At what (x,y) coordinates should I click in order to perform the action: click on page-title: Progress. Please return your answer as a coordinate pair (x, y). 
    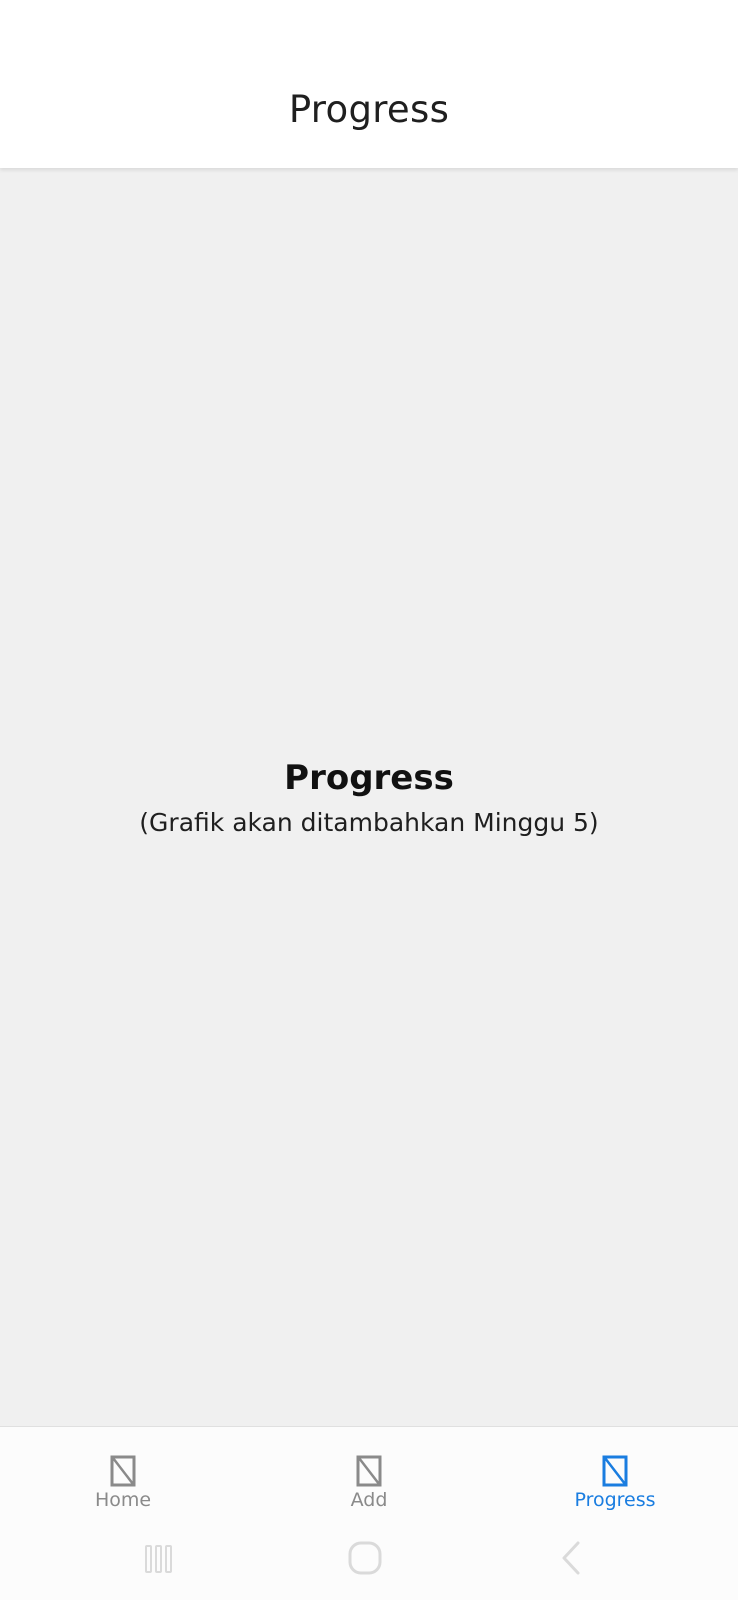
    Looking at the image, I should click on (369, 109).